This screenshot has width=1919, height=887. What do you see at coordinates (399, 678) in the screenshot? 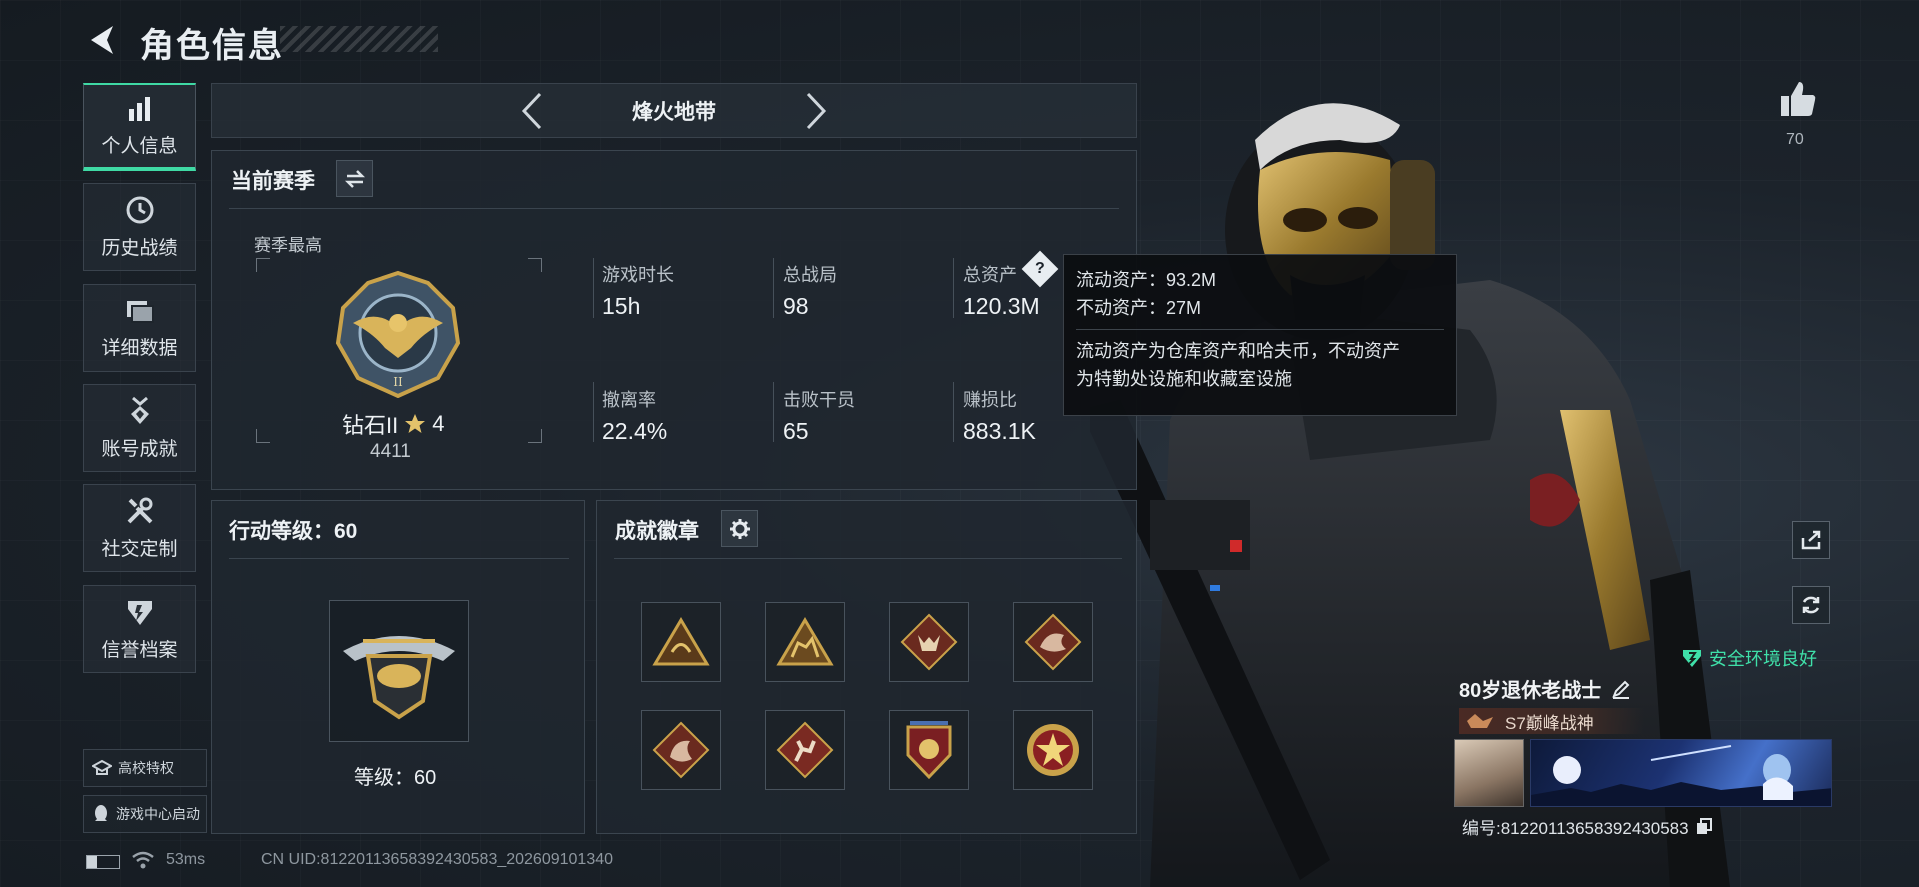
I see `helicopter-badge-icon` at bounding box center [399, 678].